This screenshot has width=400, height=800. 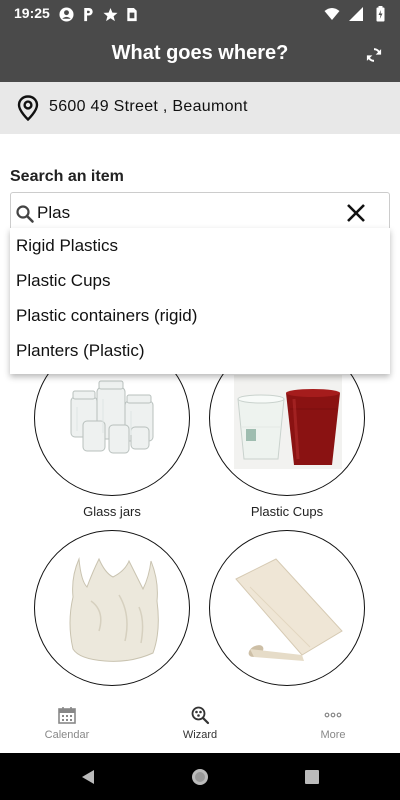 What do you see at coordinates (287, 511) in the screenshot?
I see `item-label: Plastic Cups` at bounding box center [287, 511].